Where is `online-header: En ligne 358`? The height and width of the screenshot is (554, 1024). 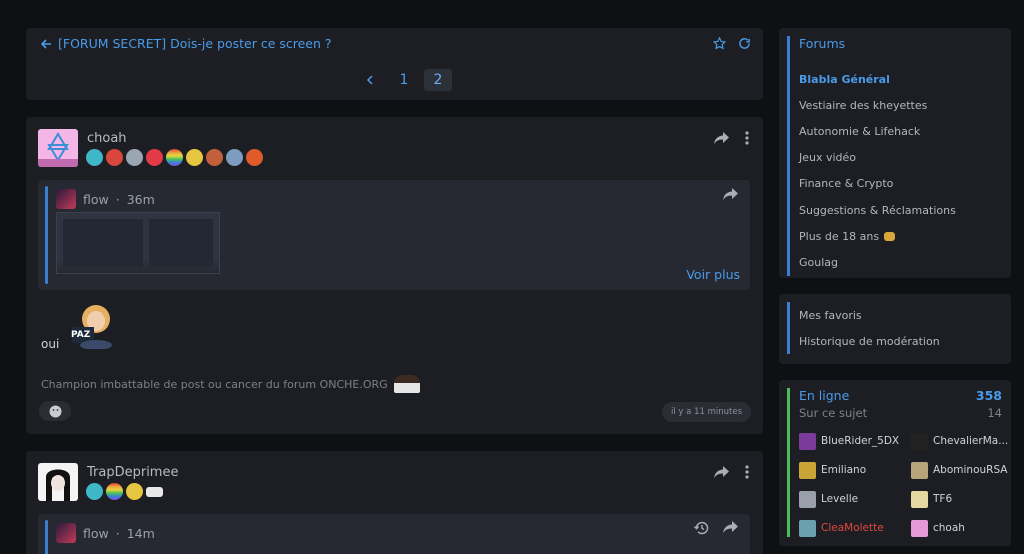 online-header: En ligne 358 is located at coordinates (900, 395).